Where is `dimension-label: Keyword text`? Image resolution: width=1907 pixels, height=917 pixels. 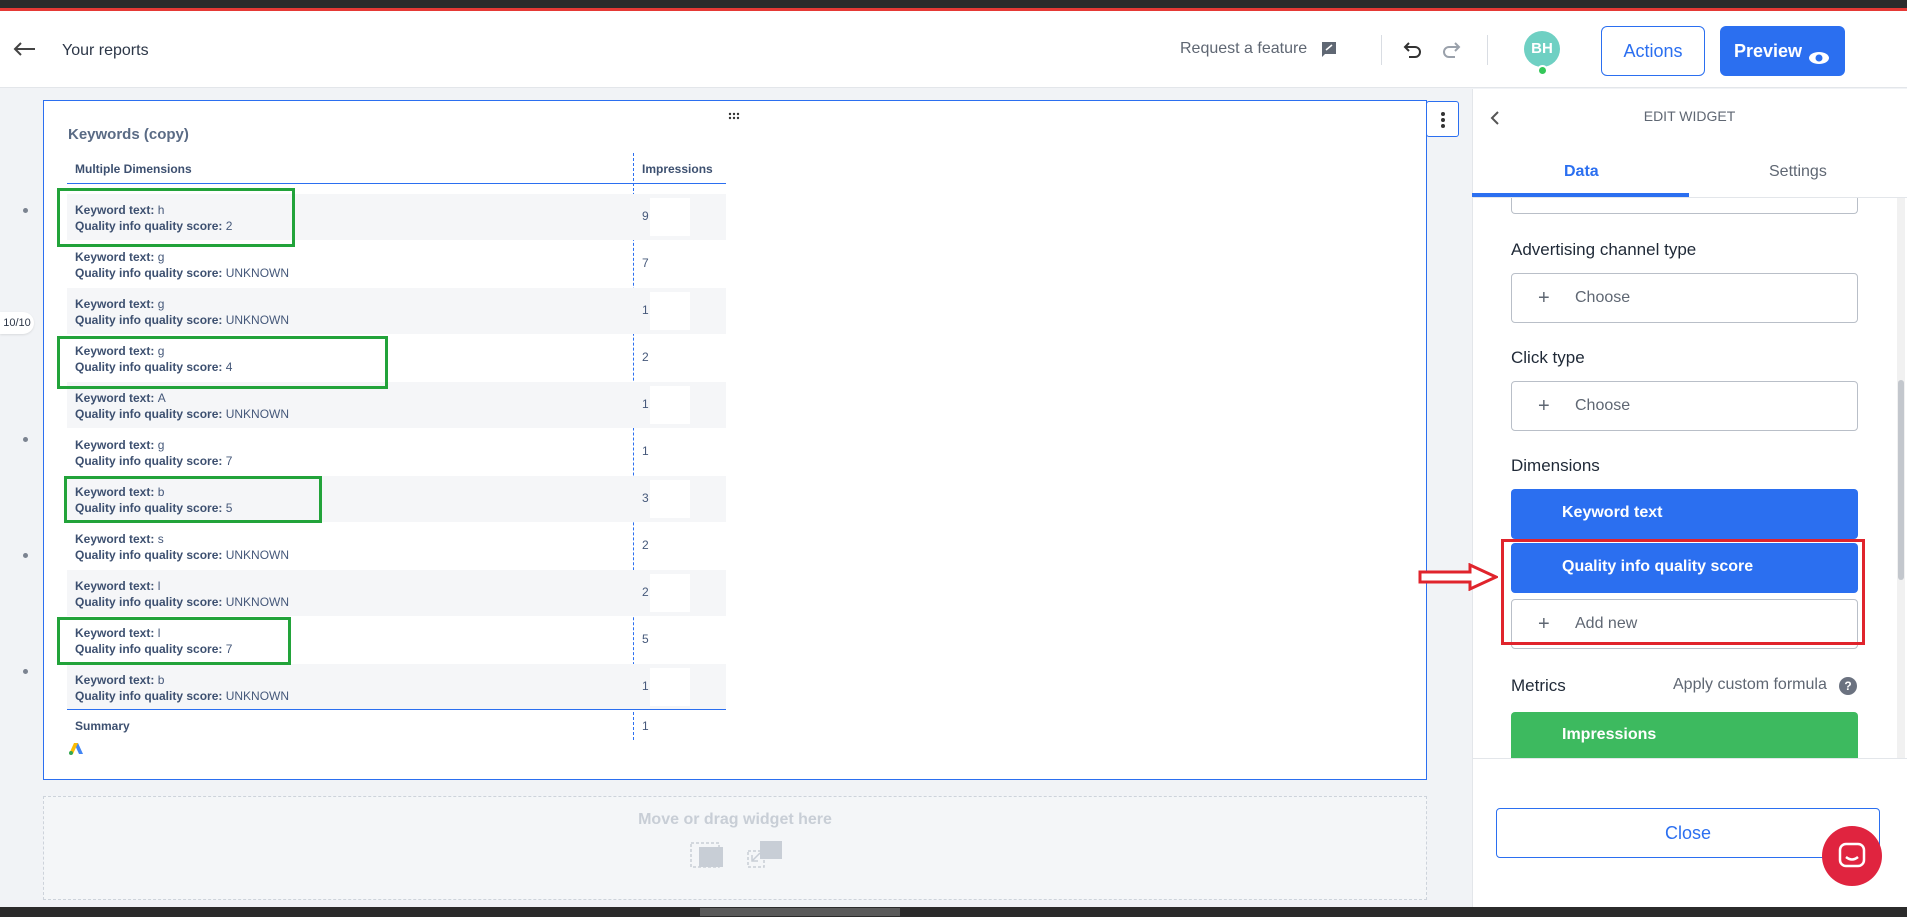 dimension-label: Keyword text is located at coordinates (1612, 512).